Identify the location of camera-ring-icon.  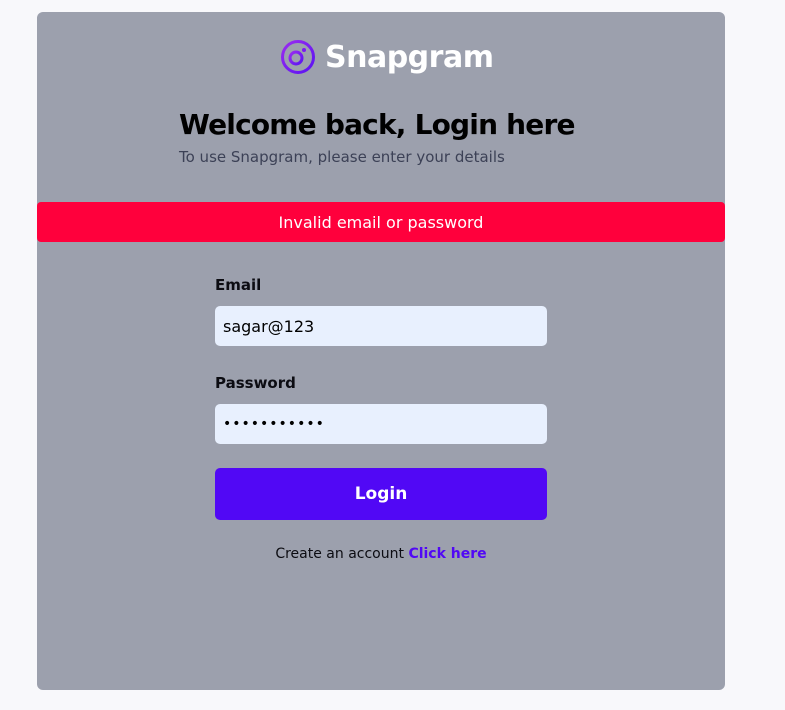
(298, 57).